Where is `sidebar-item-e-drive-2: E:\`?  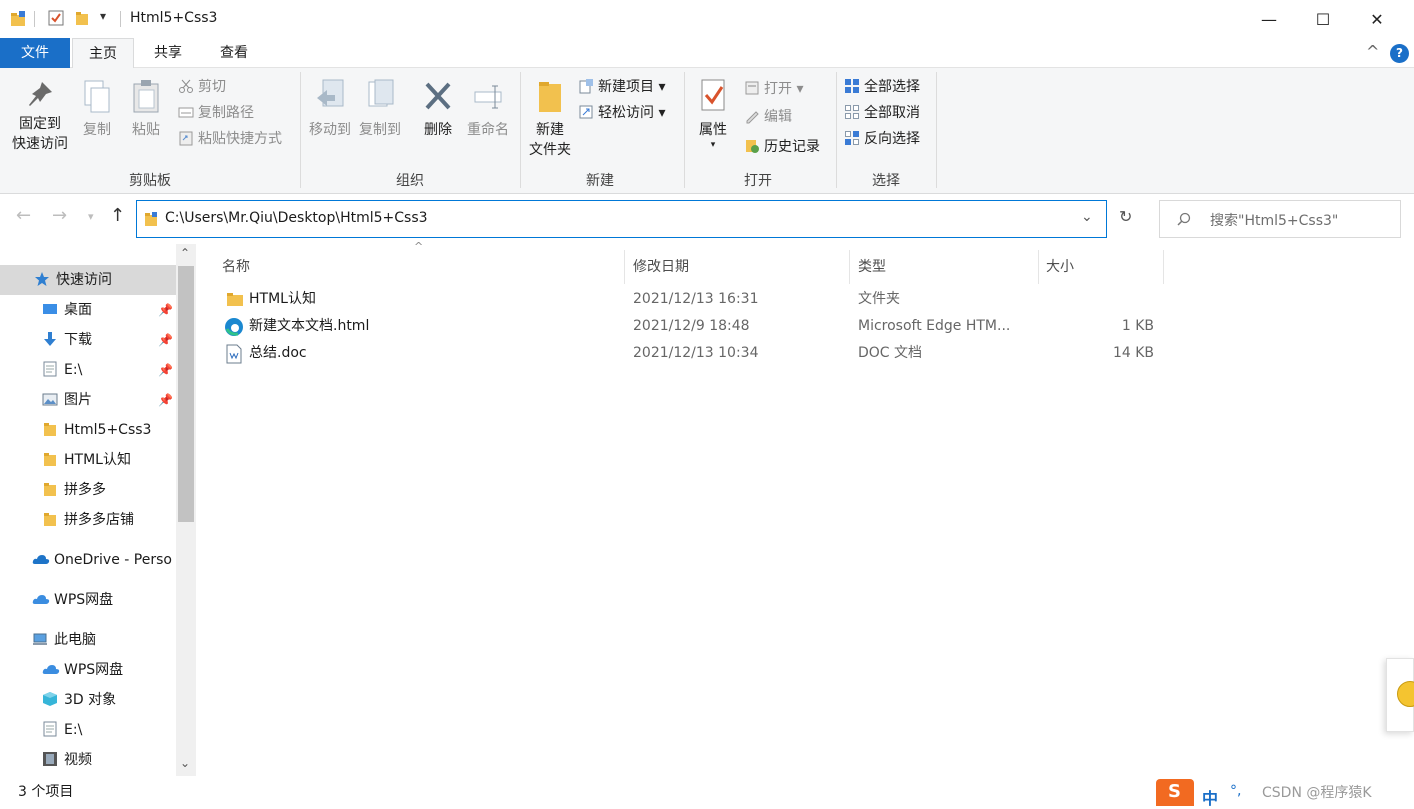
sidebar-item-e-drive-2: E:\ is located at coordinates (109, 730).